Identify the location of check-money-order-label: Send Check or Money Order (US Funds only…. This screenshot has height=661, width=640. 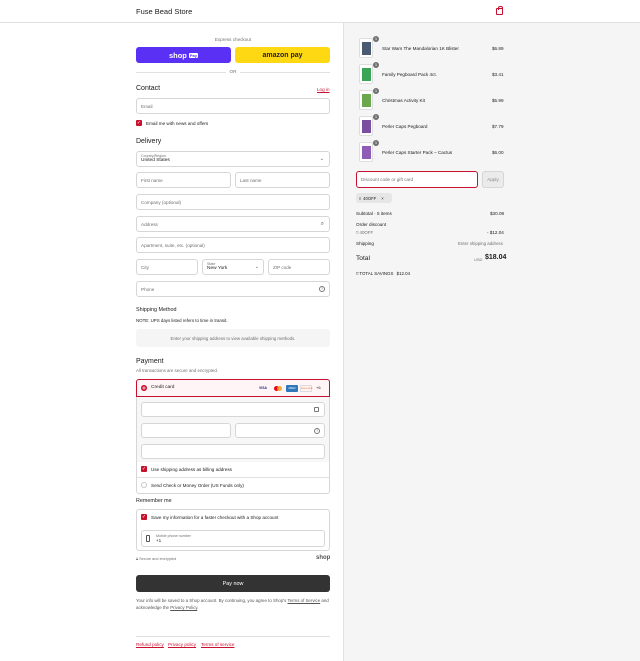
(197, 485).